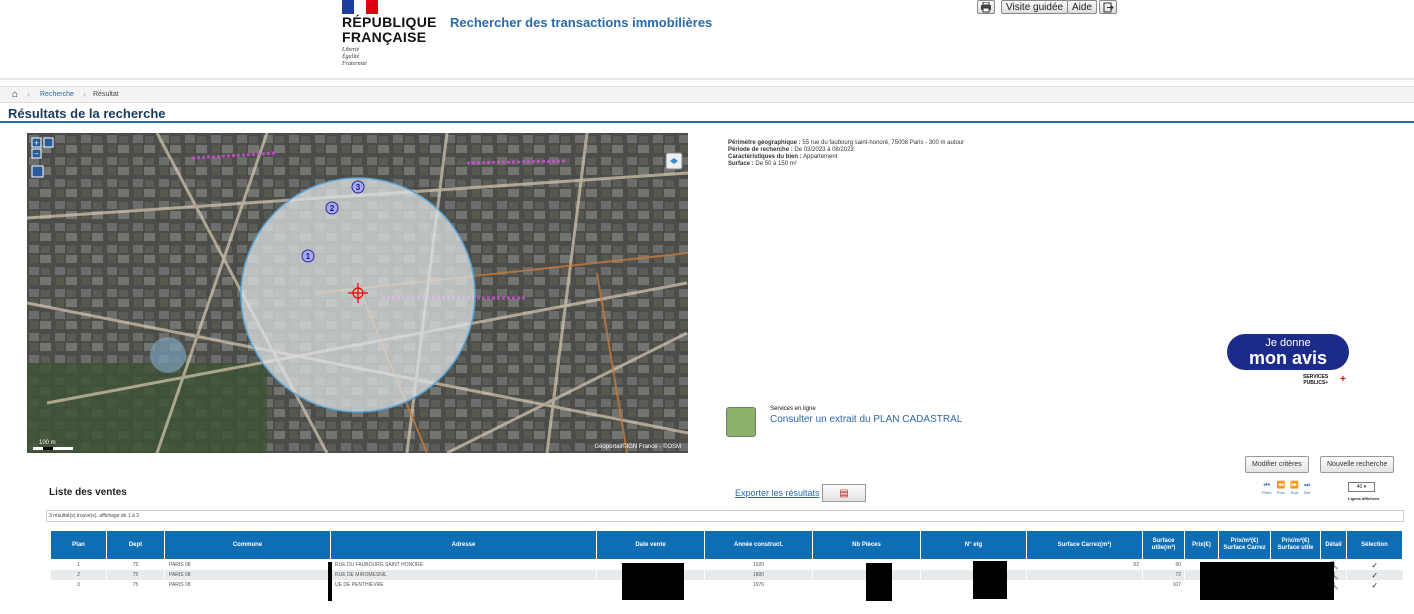 The image size is (1414, 614). Describe the element at coordinates (990, 580) in the screenshot. I see `redaction-etage` at that location.